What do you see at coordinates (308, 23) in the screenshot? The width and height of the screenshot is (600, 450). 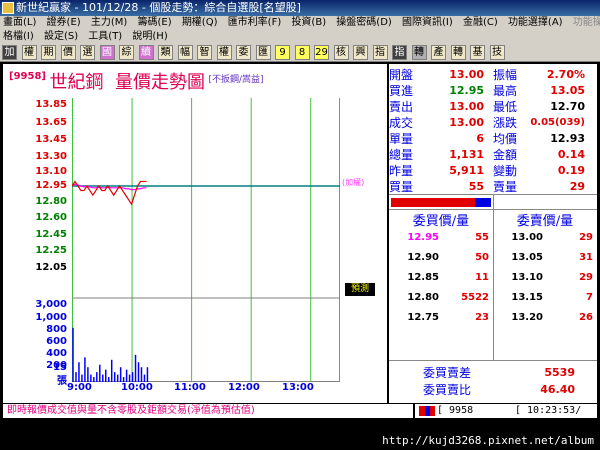 I see `menu-investment: 投資(B)` at bounding box center [308, 23].